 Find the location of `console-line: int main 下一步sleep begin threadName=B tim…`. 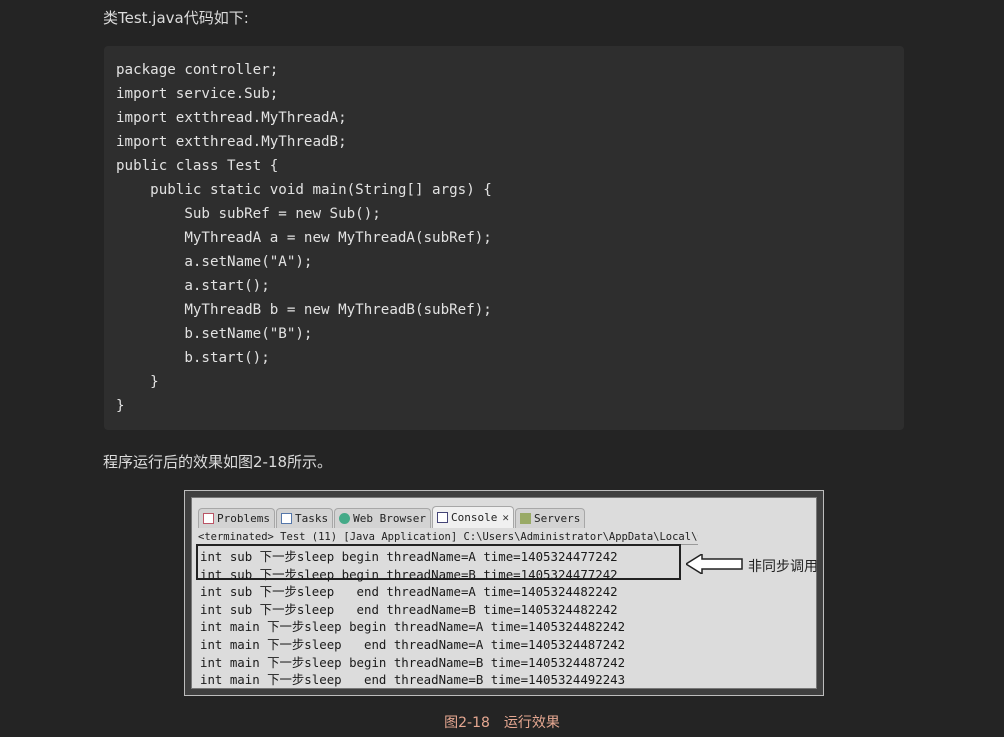

console-line: int main 下一步sleep begin threadName=B tim… is located at coordinates (413, 662).